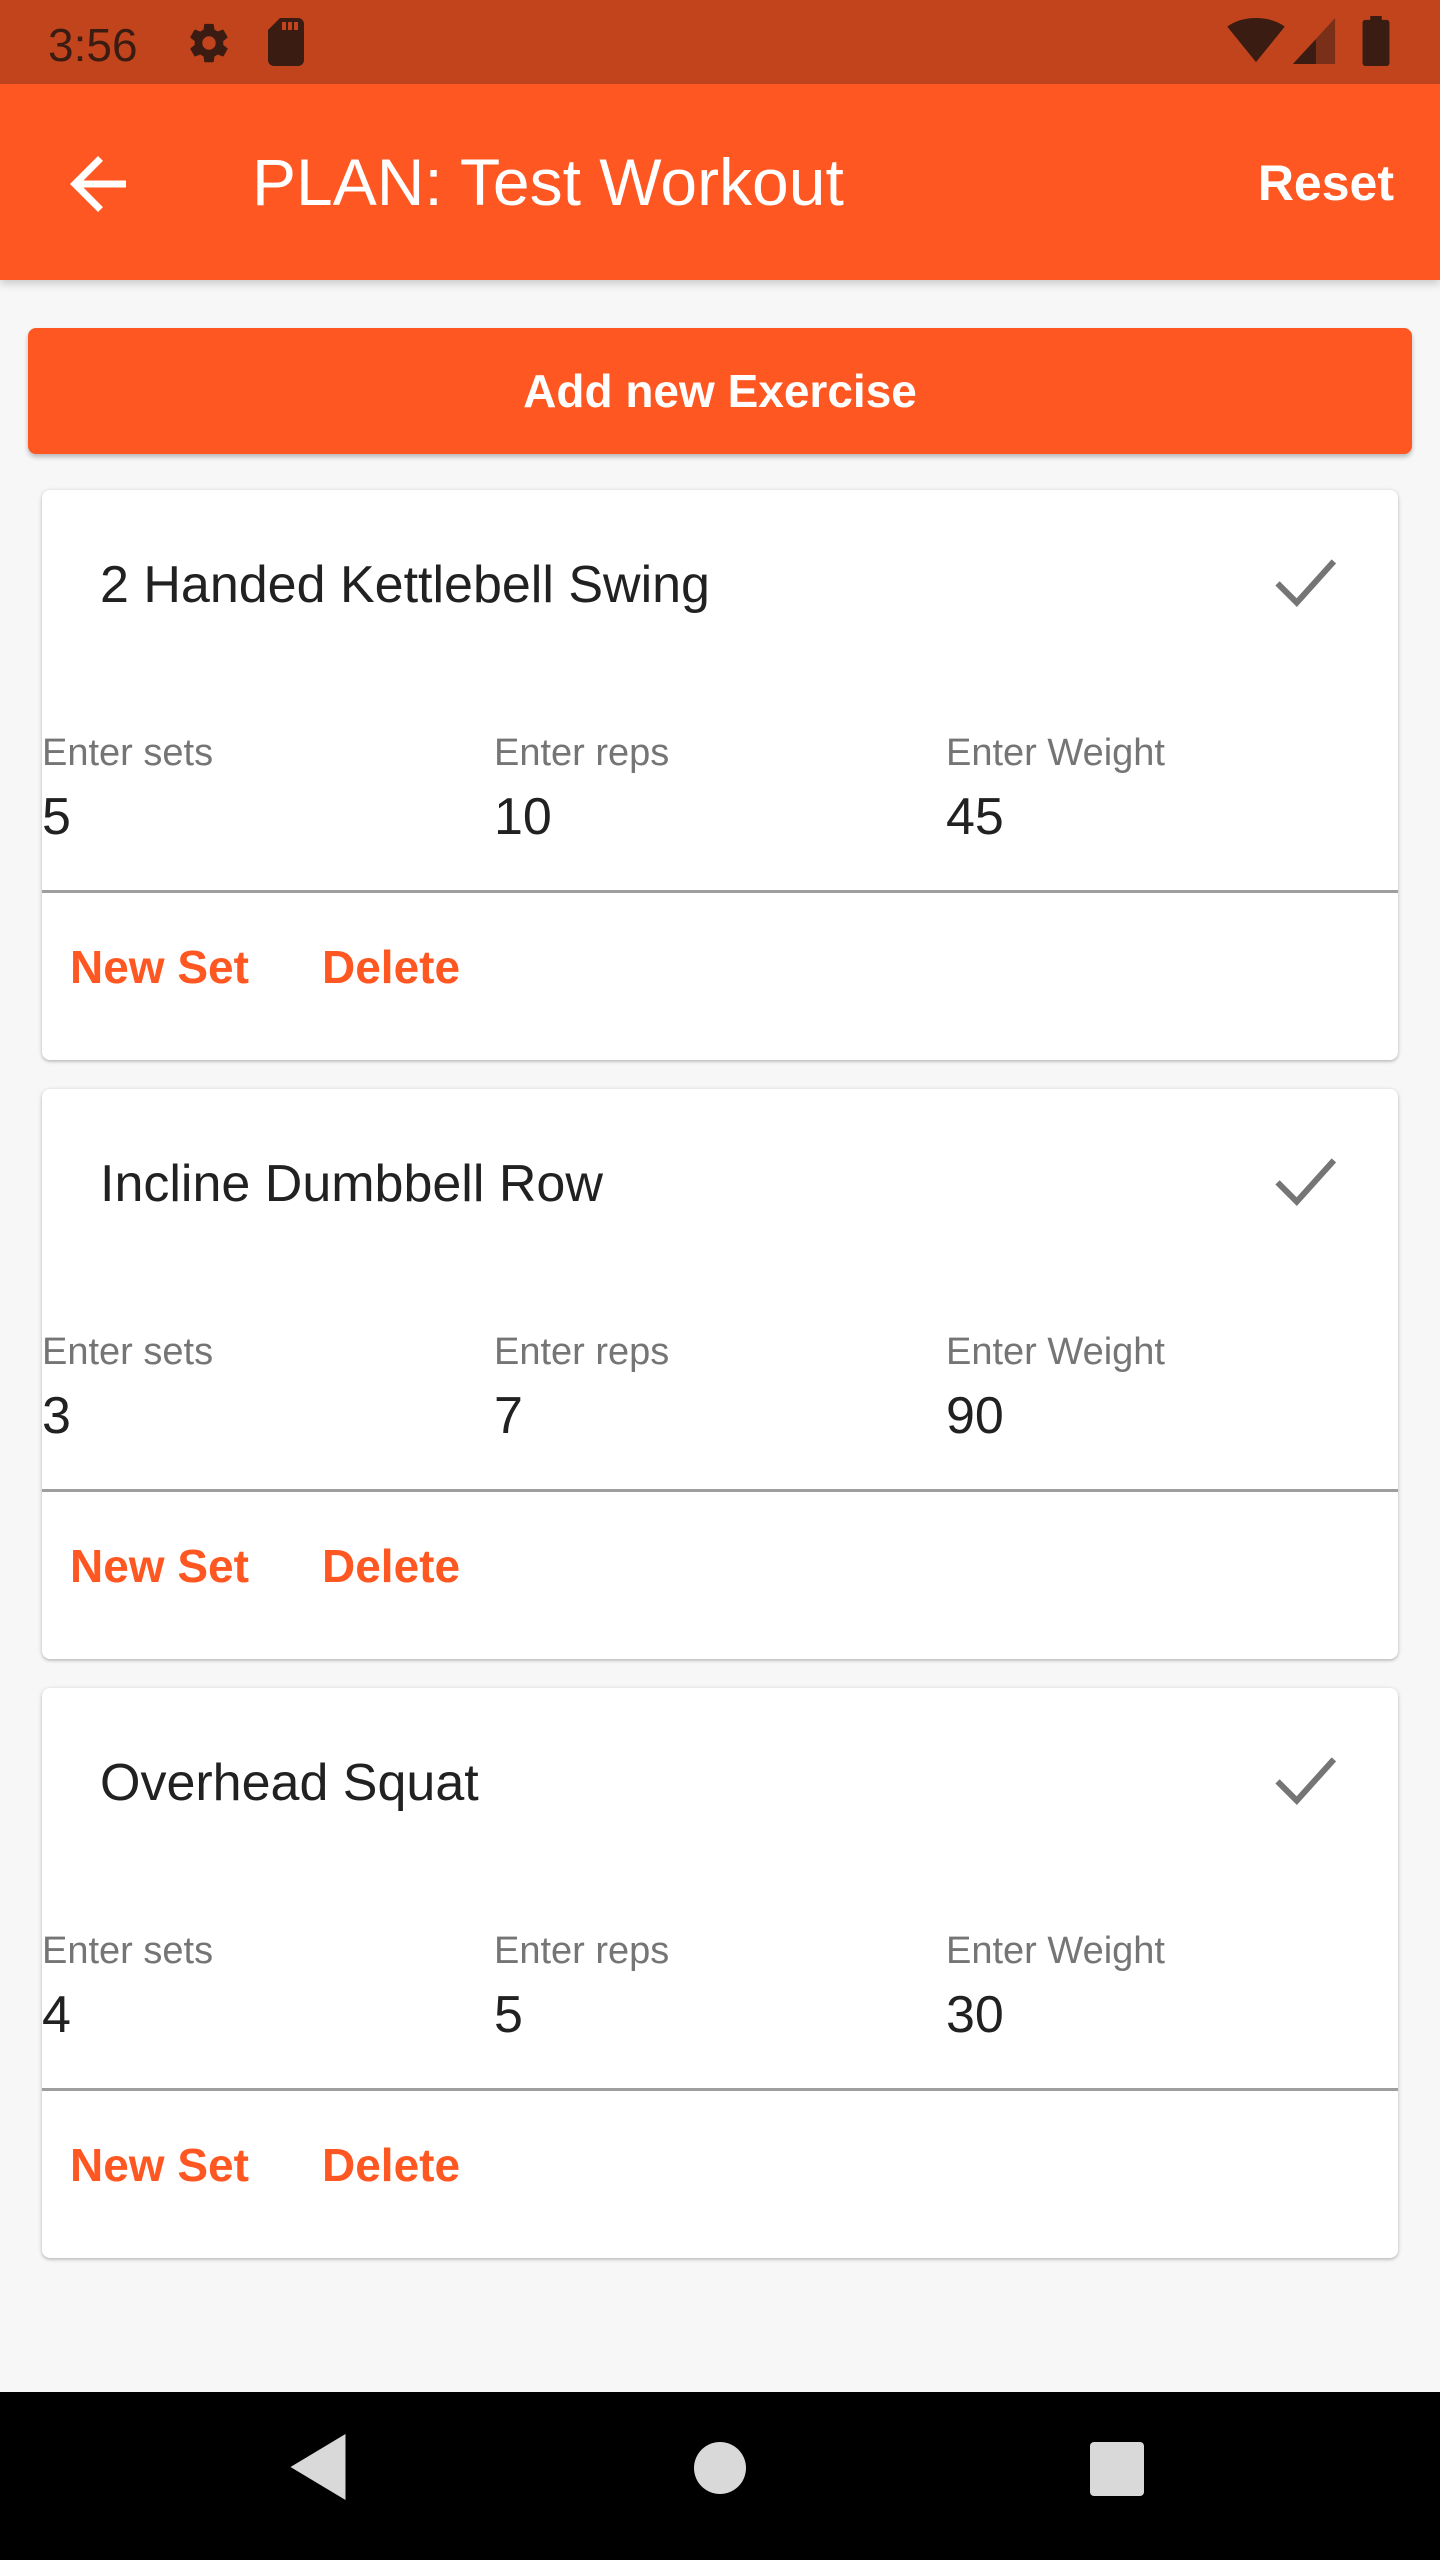 Image resolution: width=1440 pixels, height=2560 pixels. What do you see at coordinates (262, 1416) in the screenshot?
I see `sets-value: 3` at bounding box center [262, 1416].